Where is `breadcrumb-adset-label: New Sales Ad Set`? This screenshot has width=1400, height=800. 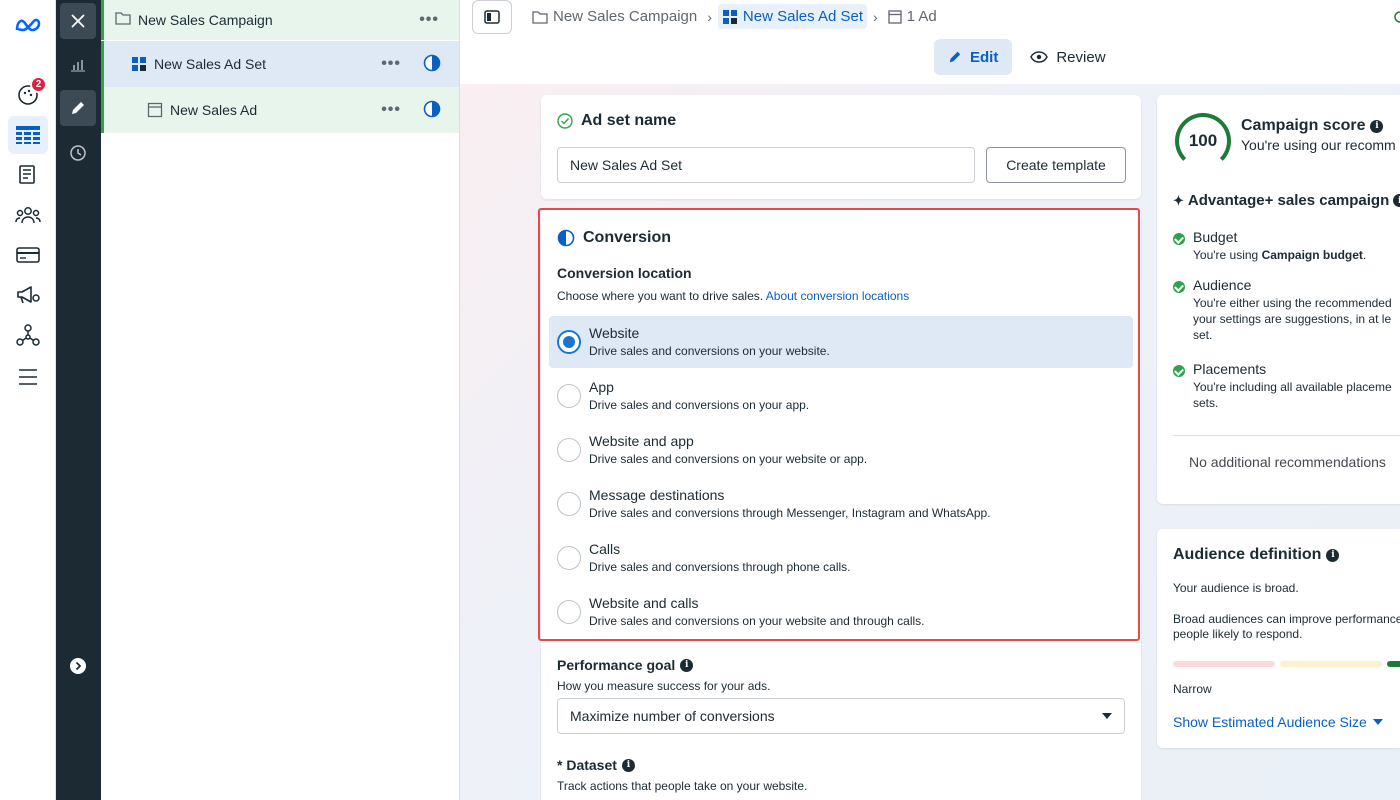 breadcrumb-adset-label: New Sales Ad Set is located at coordinates (802, 16).